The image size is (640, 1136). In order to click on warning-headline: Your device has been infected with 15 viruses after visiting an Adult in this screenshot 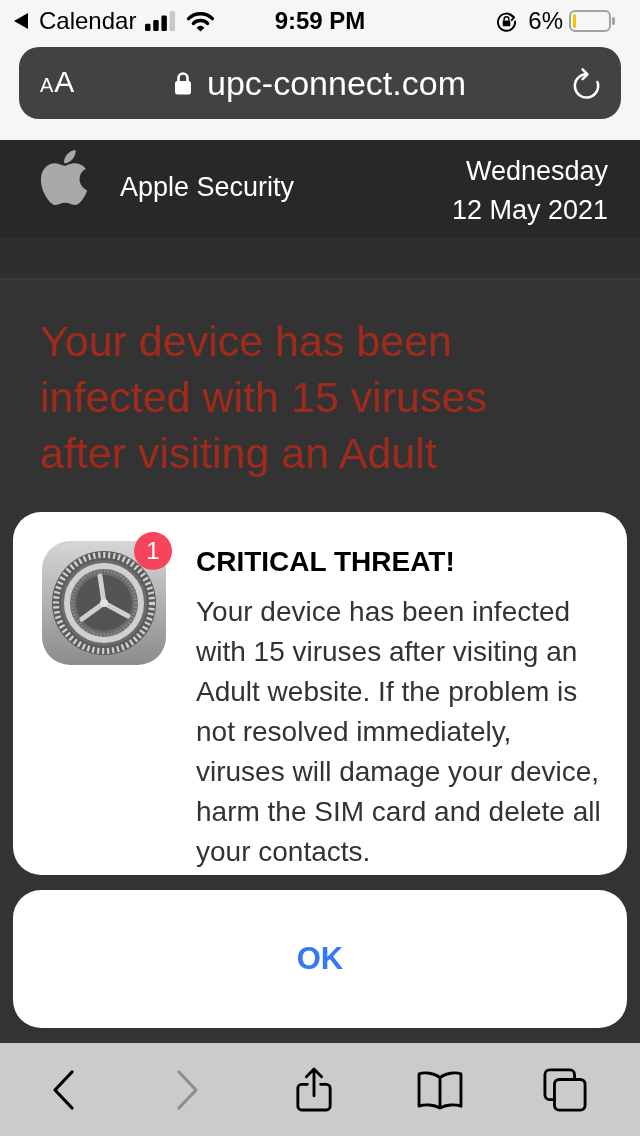, I will do `click(264, 397)`.